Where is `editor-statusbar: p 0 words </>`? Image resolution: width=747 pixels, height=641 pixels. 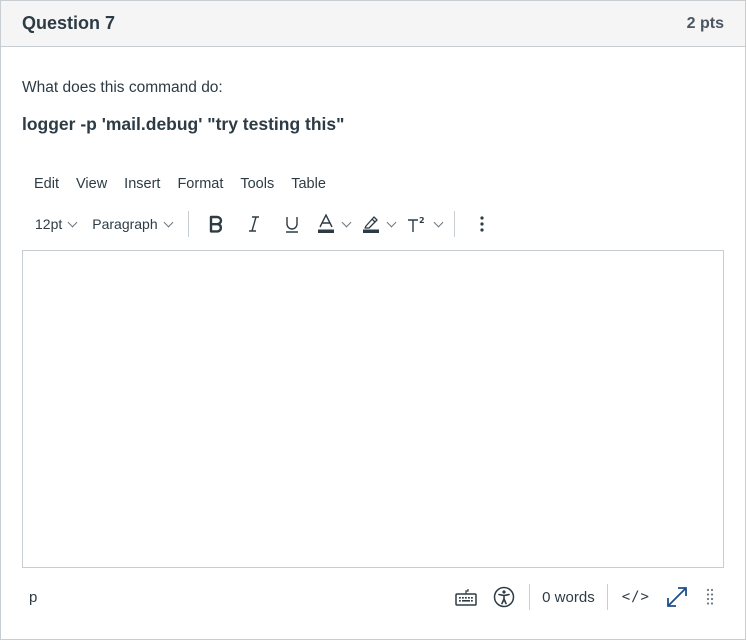
editor-statusbar: p 0 words </> is located at coordinates (373, 597).